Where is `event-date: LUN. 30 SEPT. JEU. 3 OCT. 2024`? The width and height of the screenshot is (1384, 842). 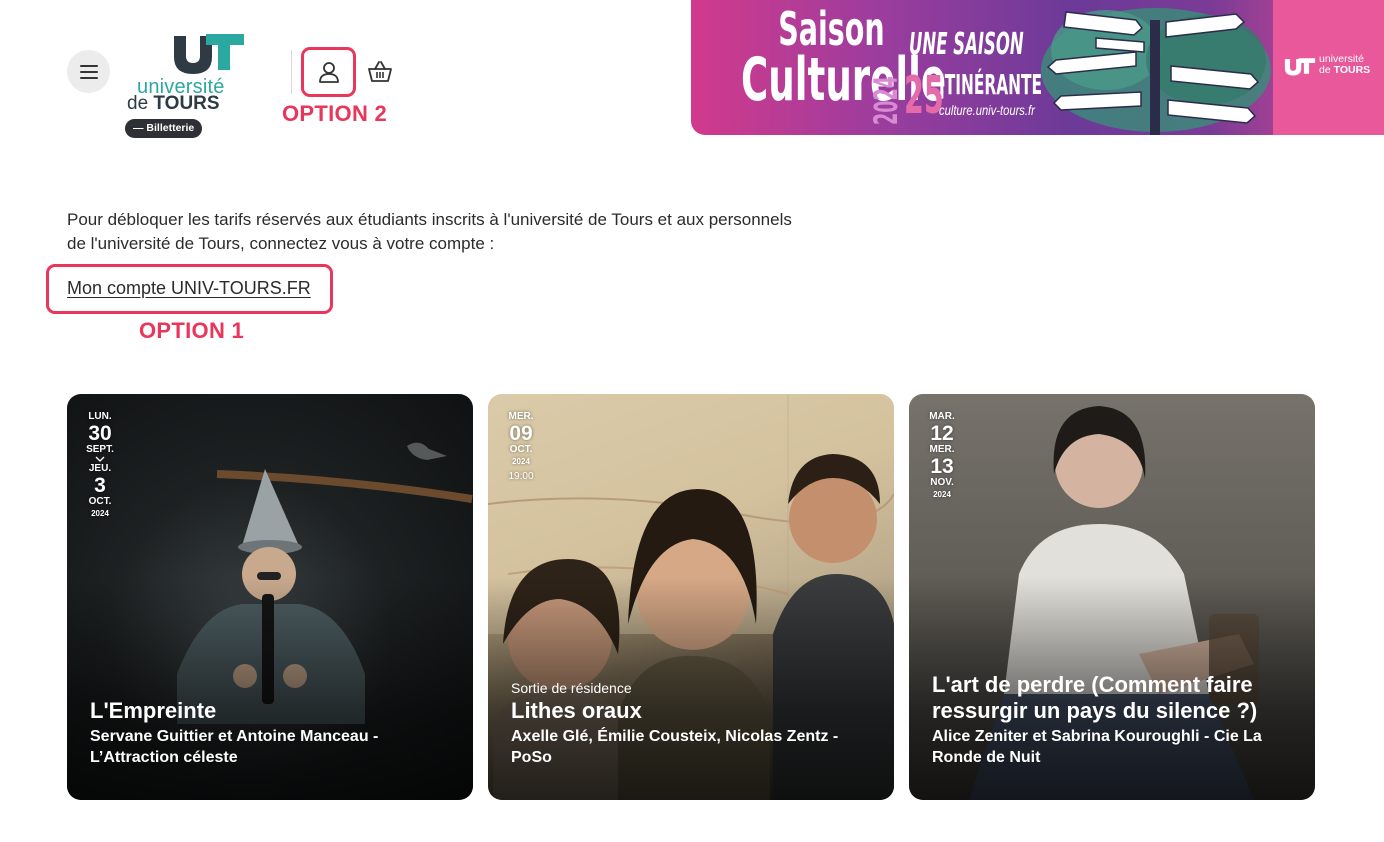
event-date: LUN. 30 SEPT. JEU. 3 OCT. 2024 is located at coordinates (100, 464).